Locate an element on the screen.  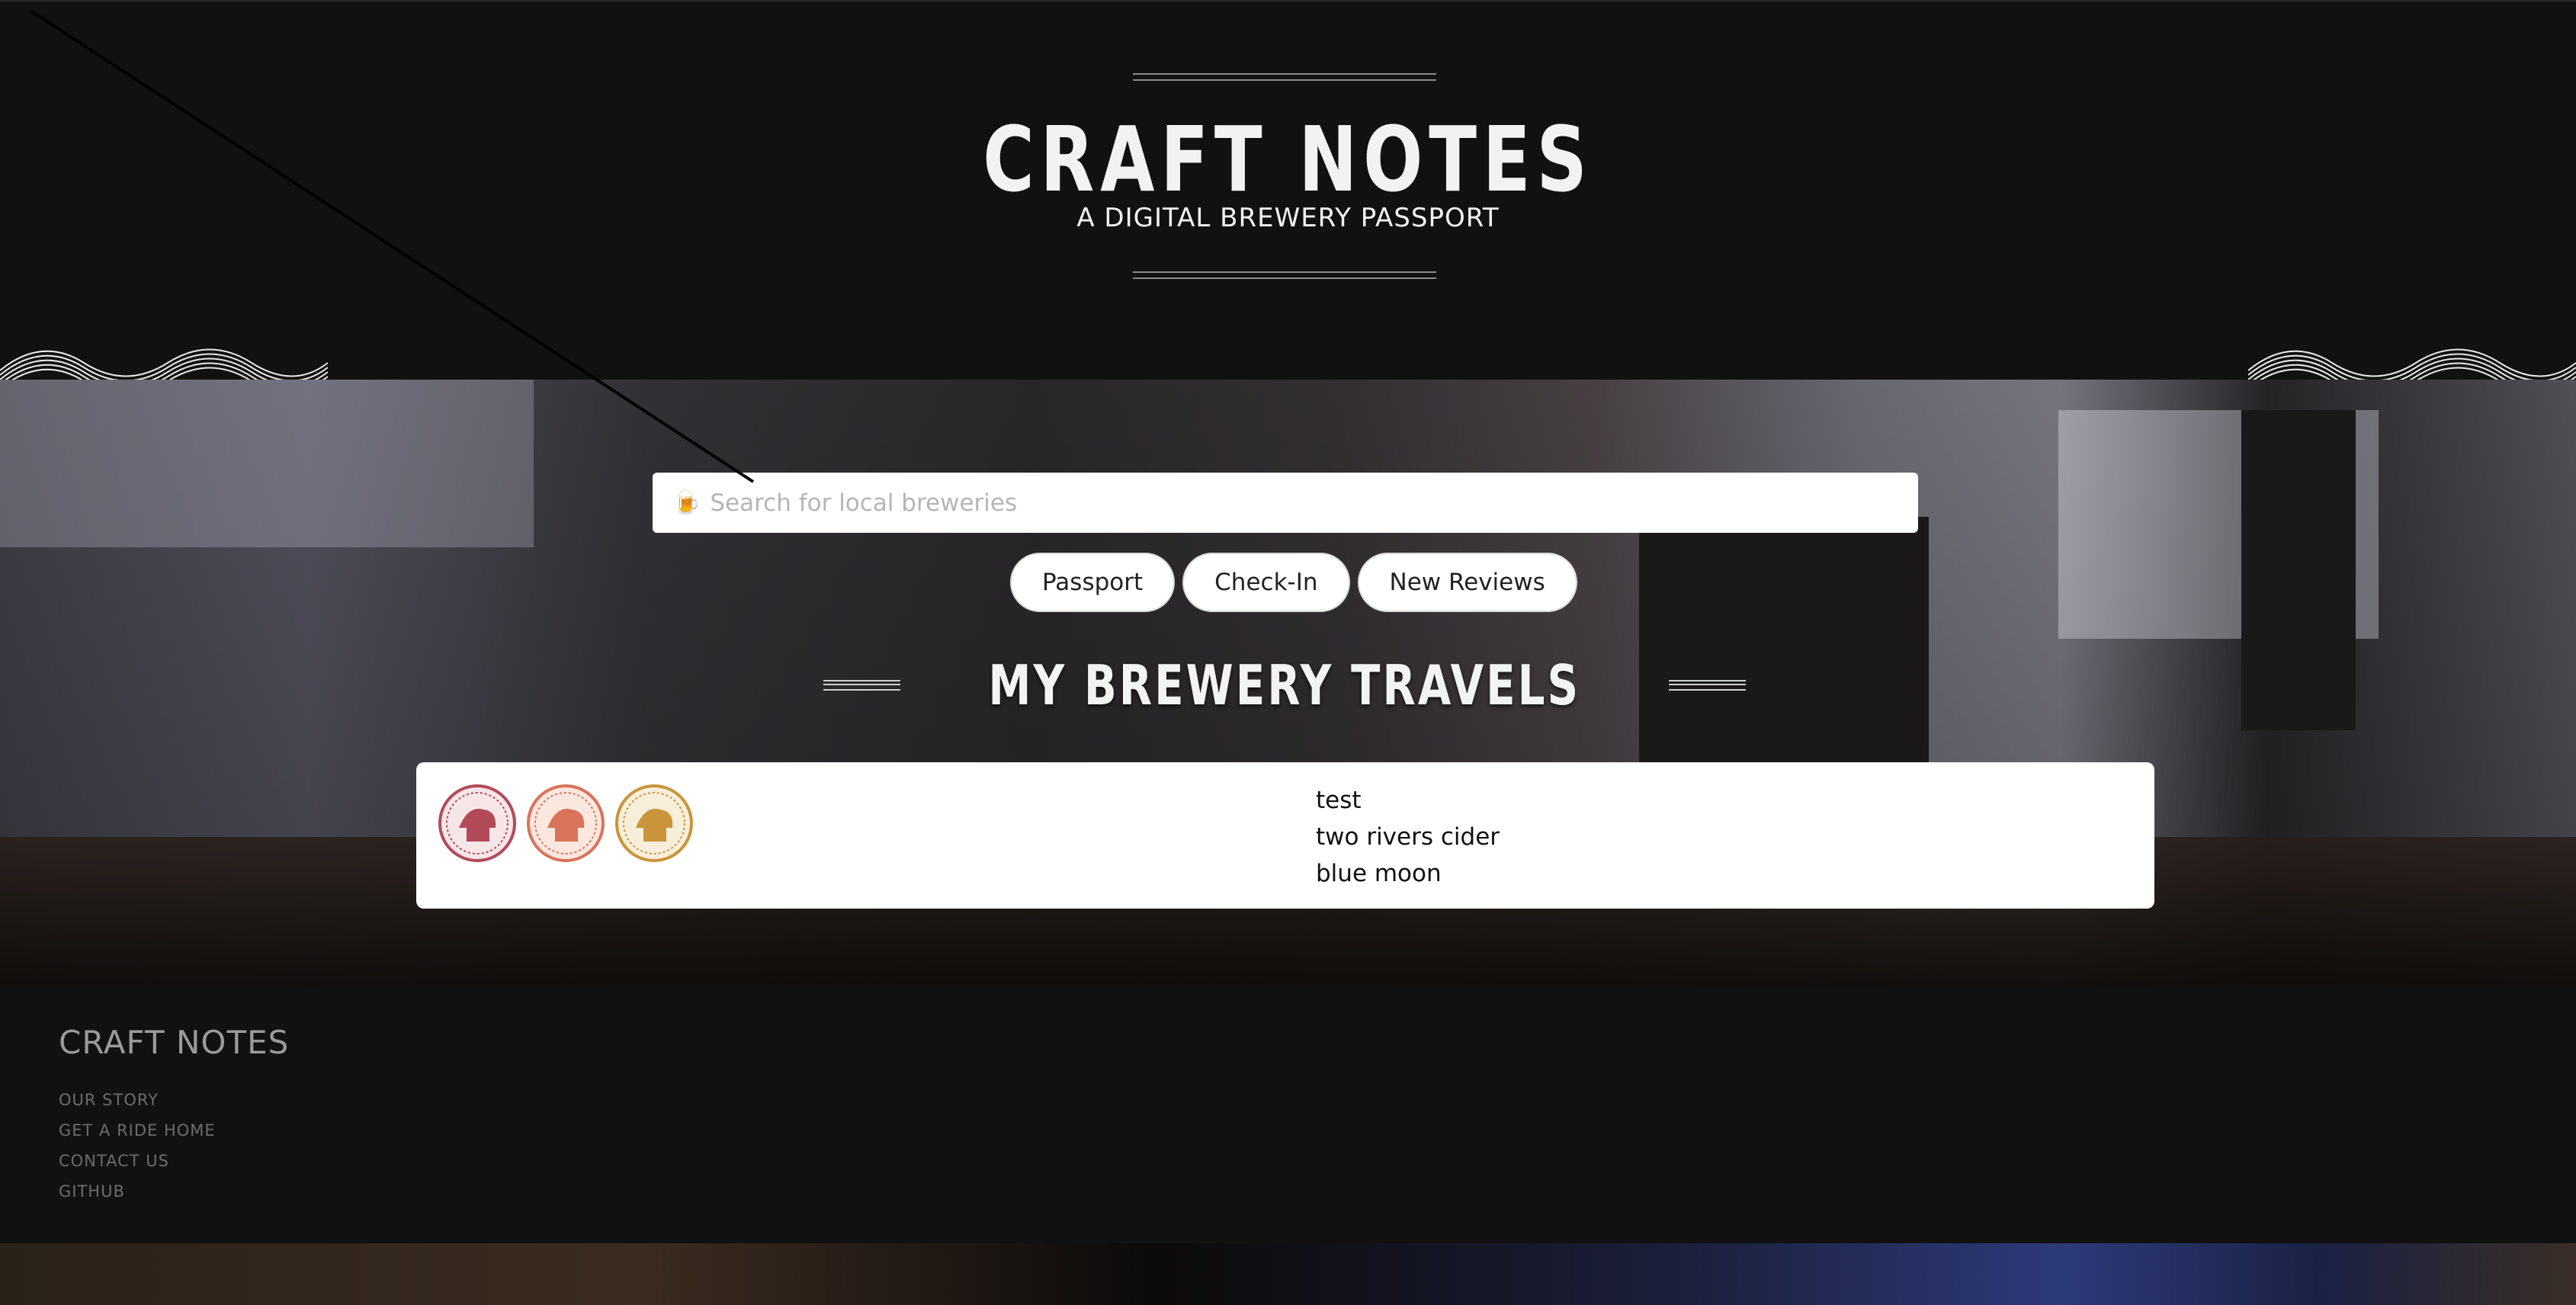
header-top-rule is located at coordinates (1284, 77).